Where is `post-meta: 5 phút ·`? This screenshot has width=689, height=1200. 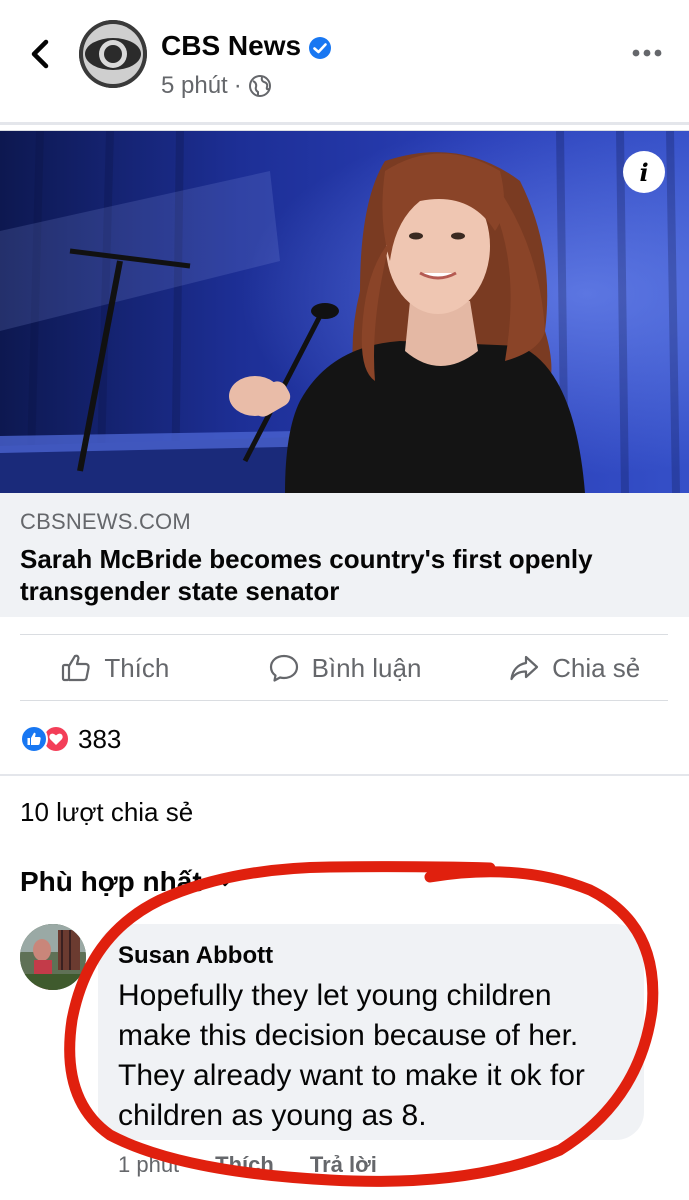
post-meta: 5 phút · is located at coordinates (216, 86).